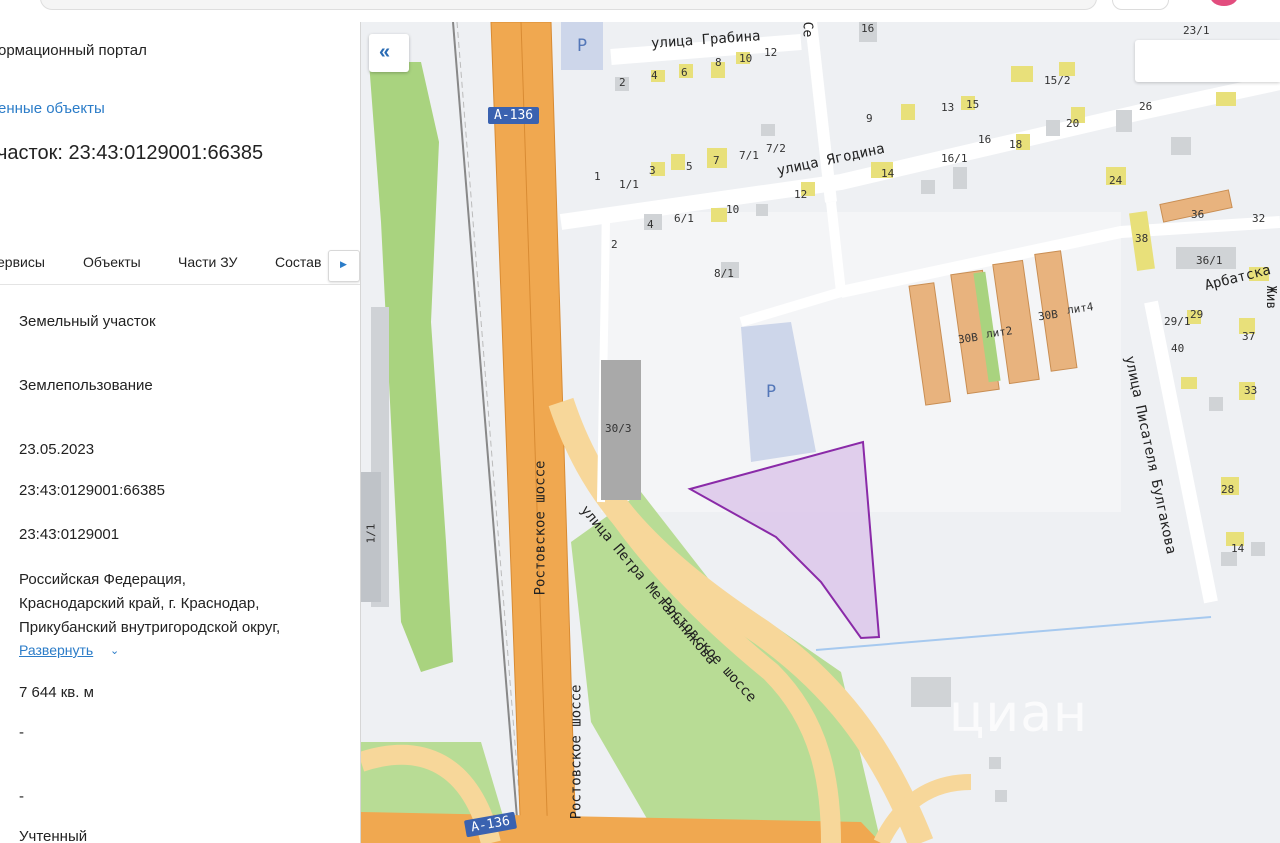 The width and height of the screenshot is (1280, 843). Describe the element at coordinates (597, 176) in the screenshot. I see `house-number: 1` at that location.